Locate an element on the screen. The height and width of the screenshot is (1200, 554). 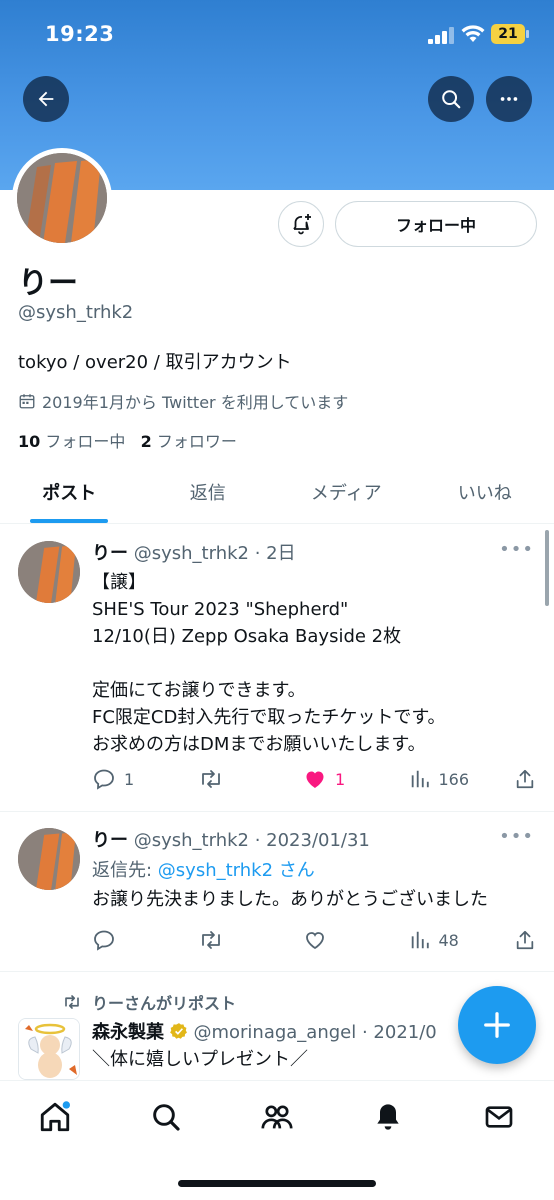
nav-home is located at coordinates (55, 1117).